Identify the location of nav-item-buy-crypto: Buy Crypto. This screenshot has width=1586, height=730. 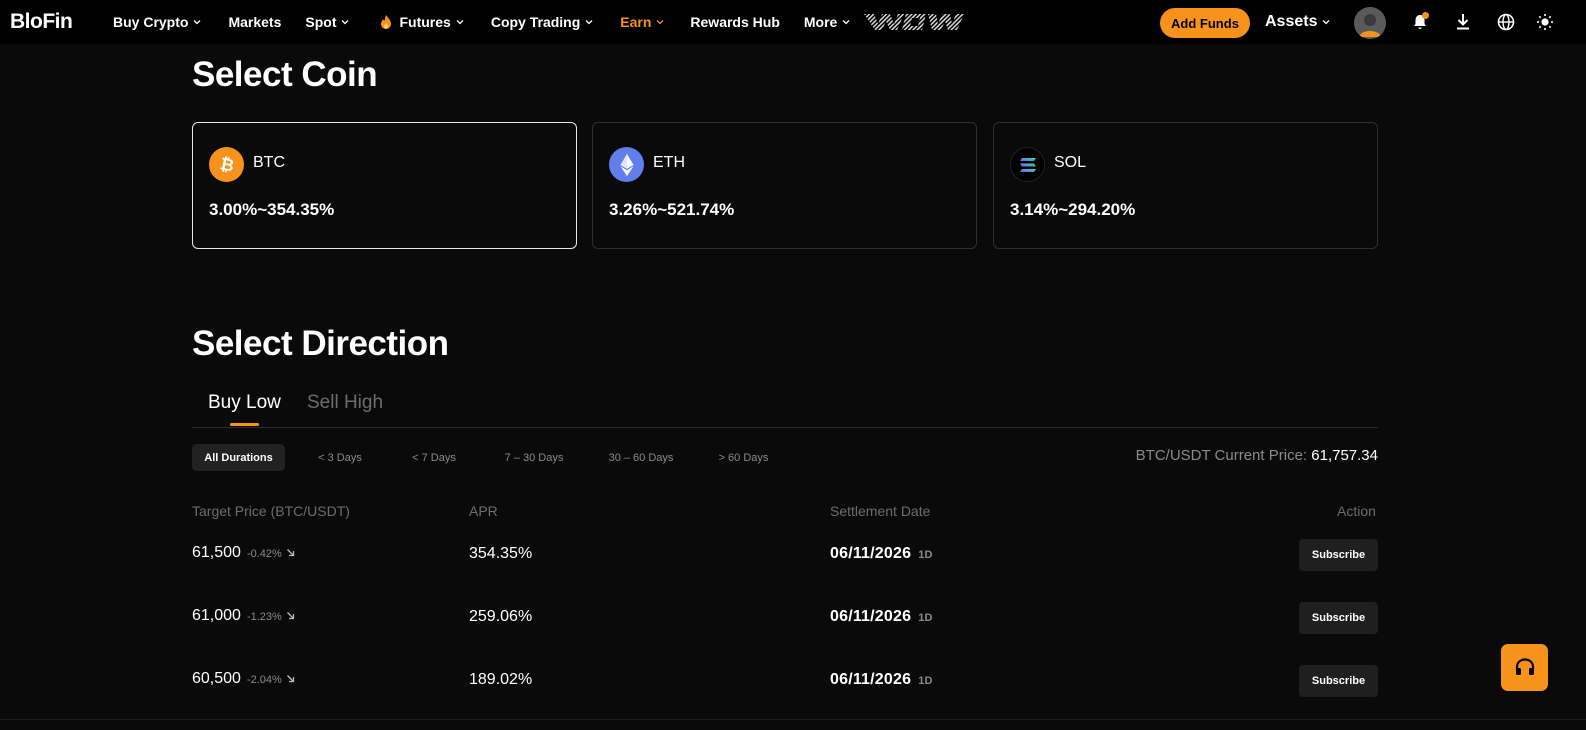
(157, 22).